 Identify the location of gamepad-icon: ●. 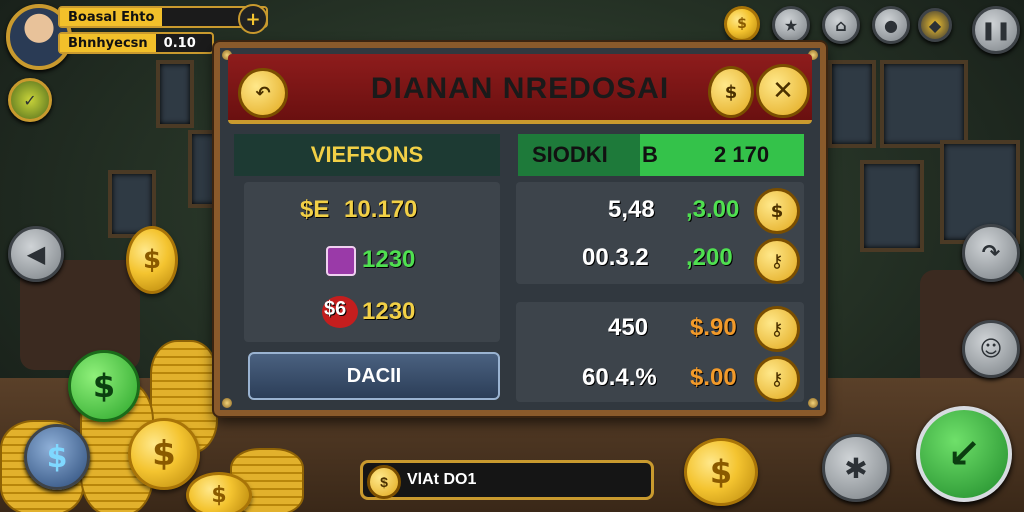
(891, 25).